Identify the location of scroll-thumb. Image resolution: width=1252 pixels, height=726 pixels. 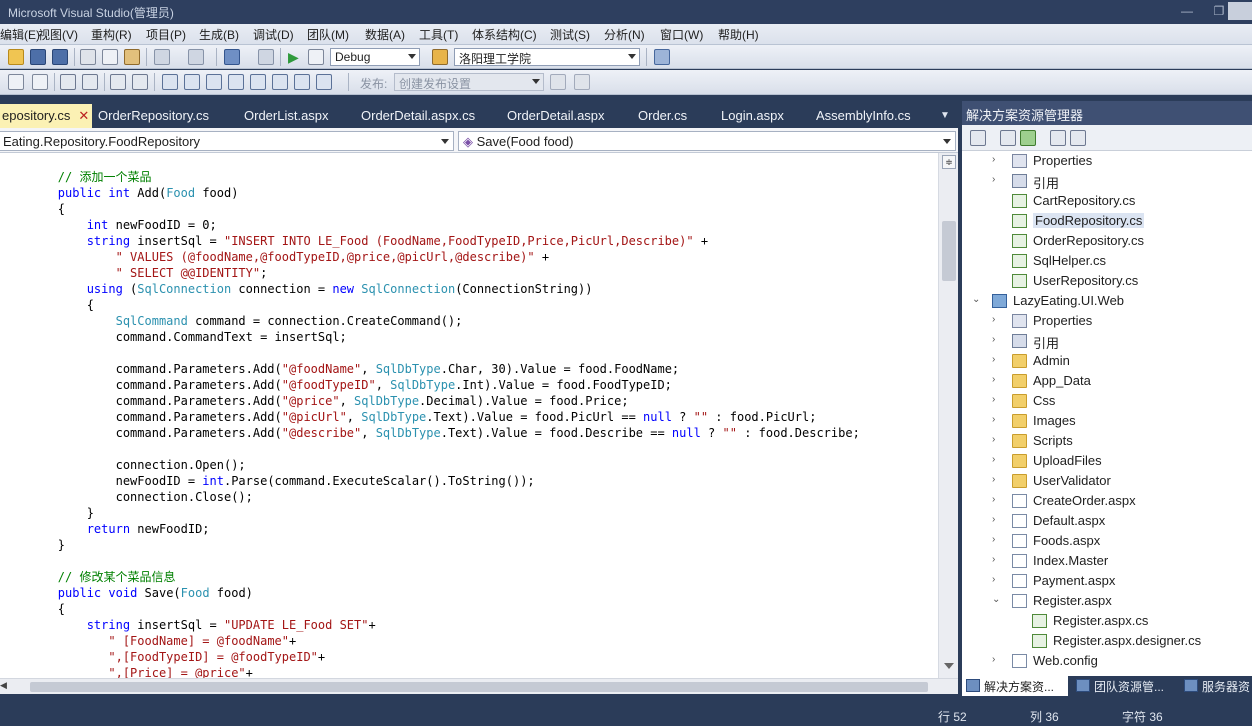
(949, 251).